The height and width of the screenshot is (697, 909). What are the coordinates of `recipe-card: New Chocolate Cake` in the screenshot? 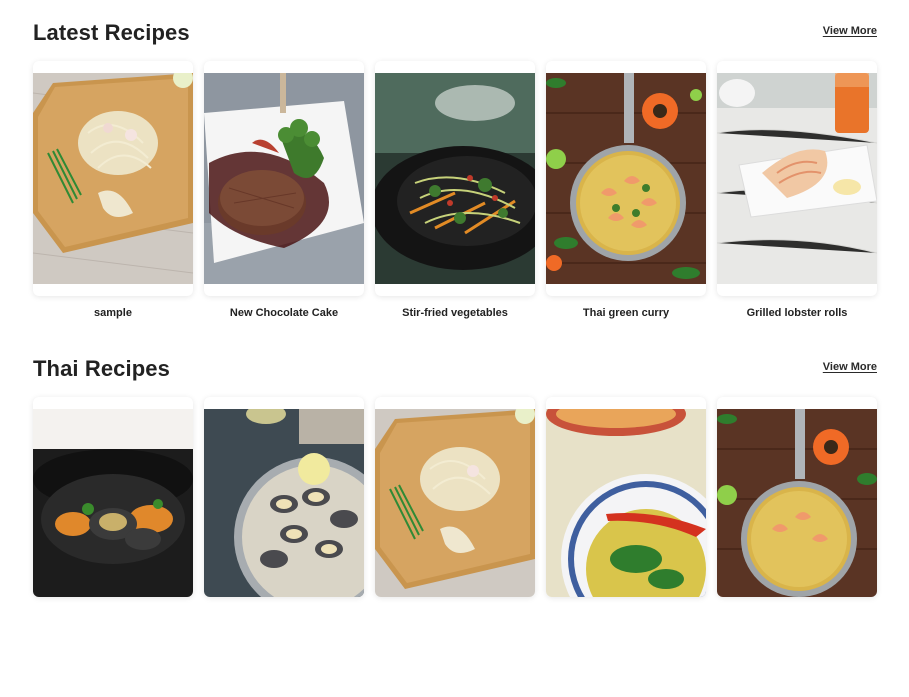 It's located at (284, 196).